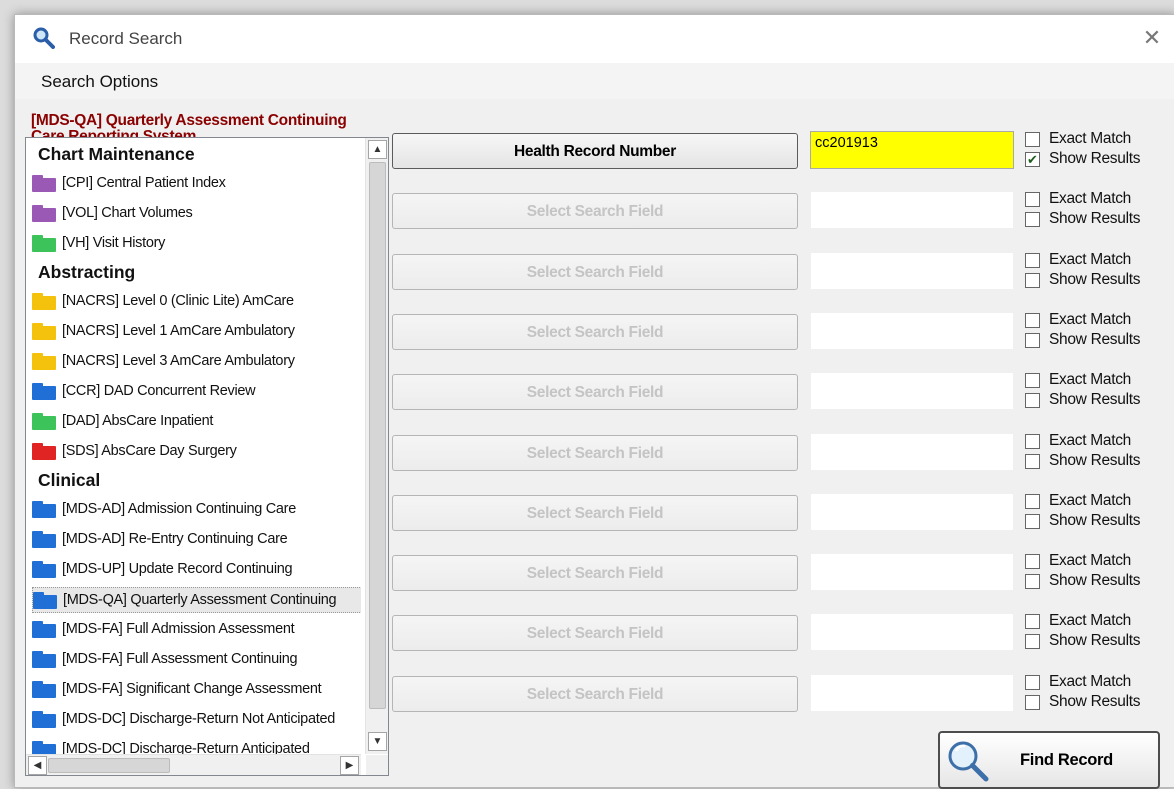 Image resolution: width=1174 pixels, height=789 pixels. What do you see at coordinates (196, 214) in the screenshot?
I see `tree-item: [VOL] Chart Volumes` at bounding box center [196, 214].